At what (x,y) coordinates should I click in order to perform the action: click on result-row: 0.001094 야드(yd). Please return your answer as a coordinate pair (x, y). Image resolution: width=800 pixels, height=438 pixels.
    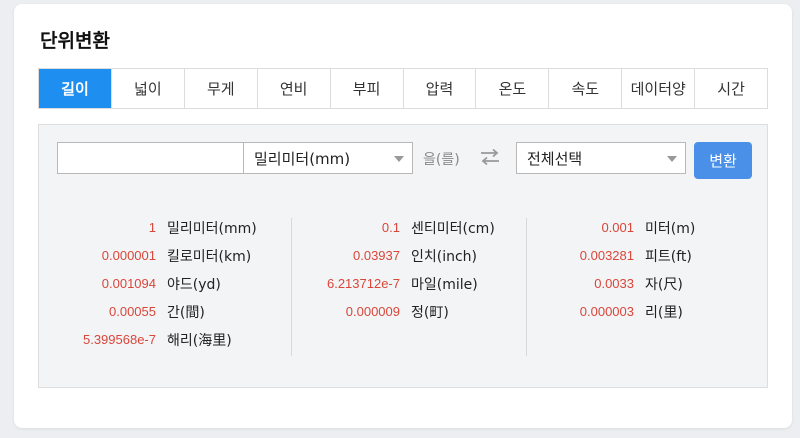
    Looking at the image, I should click on (159, 284).